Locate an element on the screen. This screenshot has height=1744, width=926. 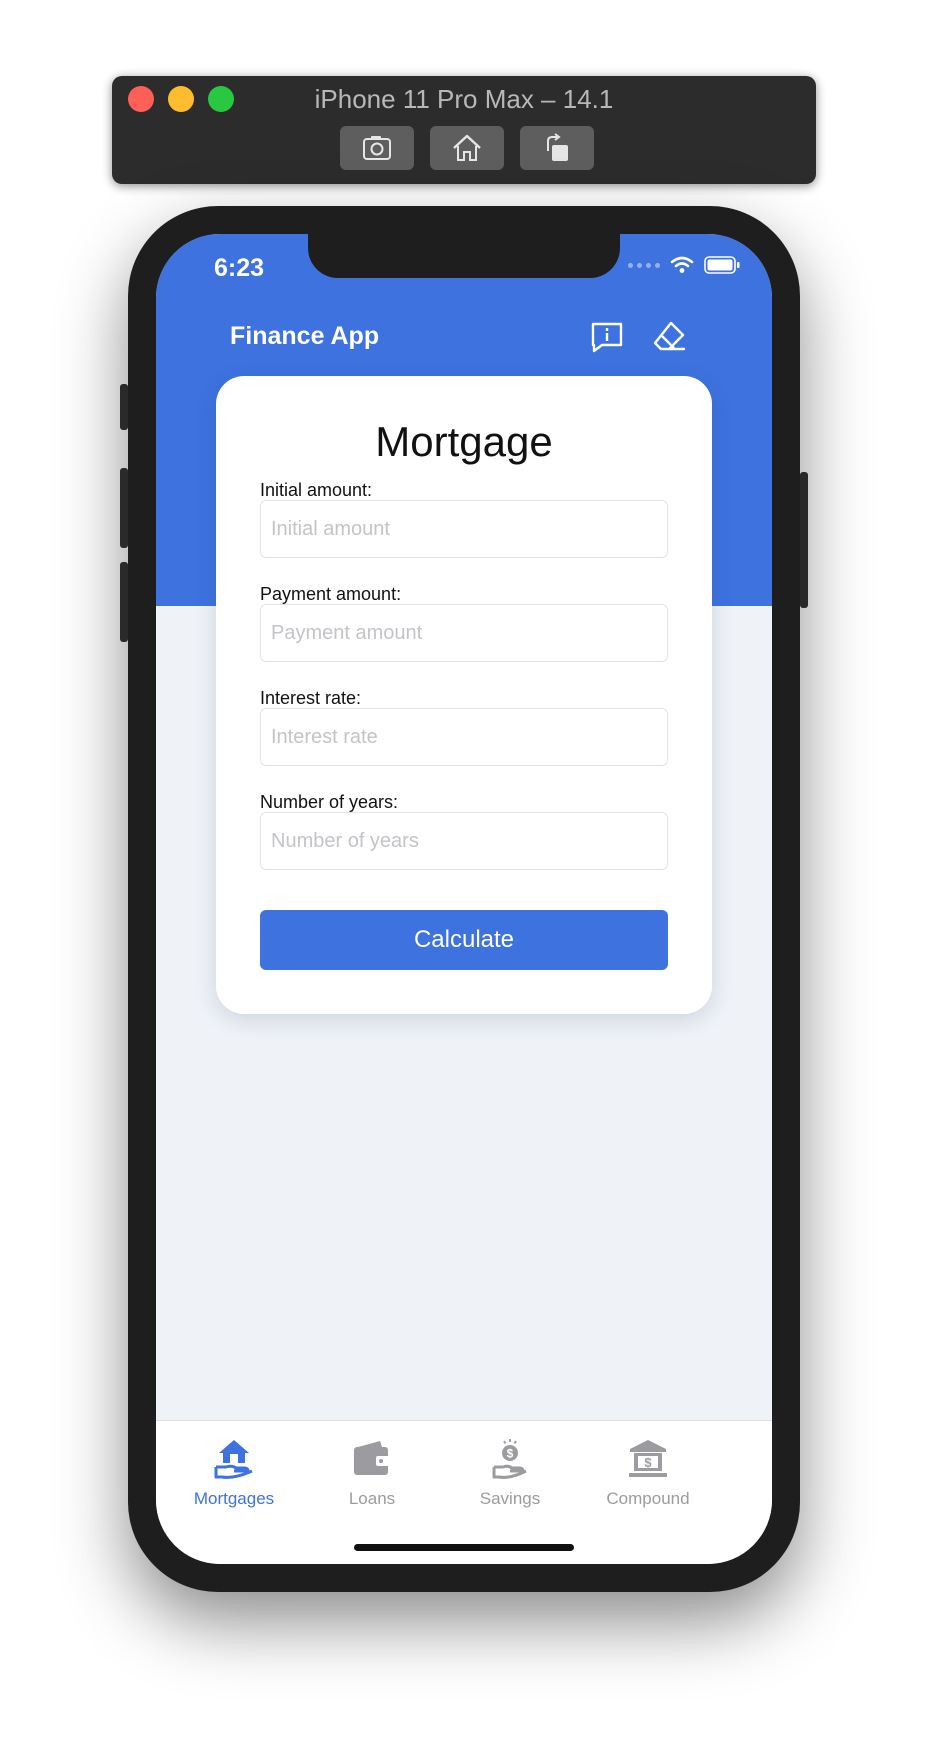
rotate-icon is located at coordinates (557, 147).